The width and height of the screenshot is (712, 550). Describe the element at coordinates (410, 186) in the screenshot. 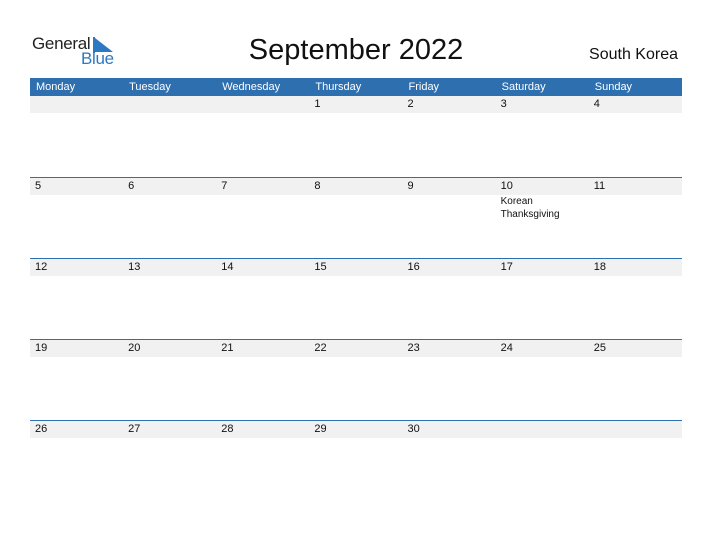

I see `date-cell: 9` at that location.